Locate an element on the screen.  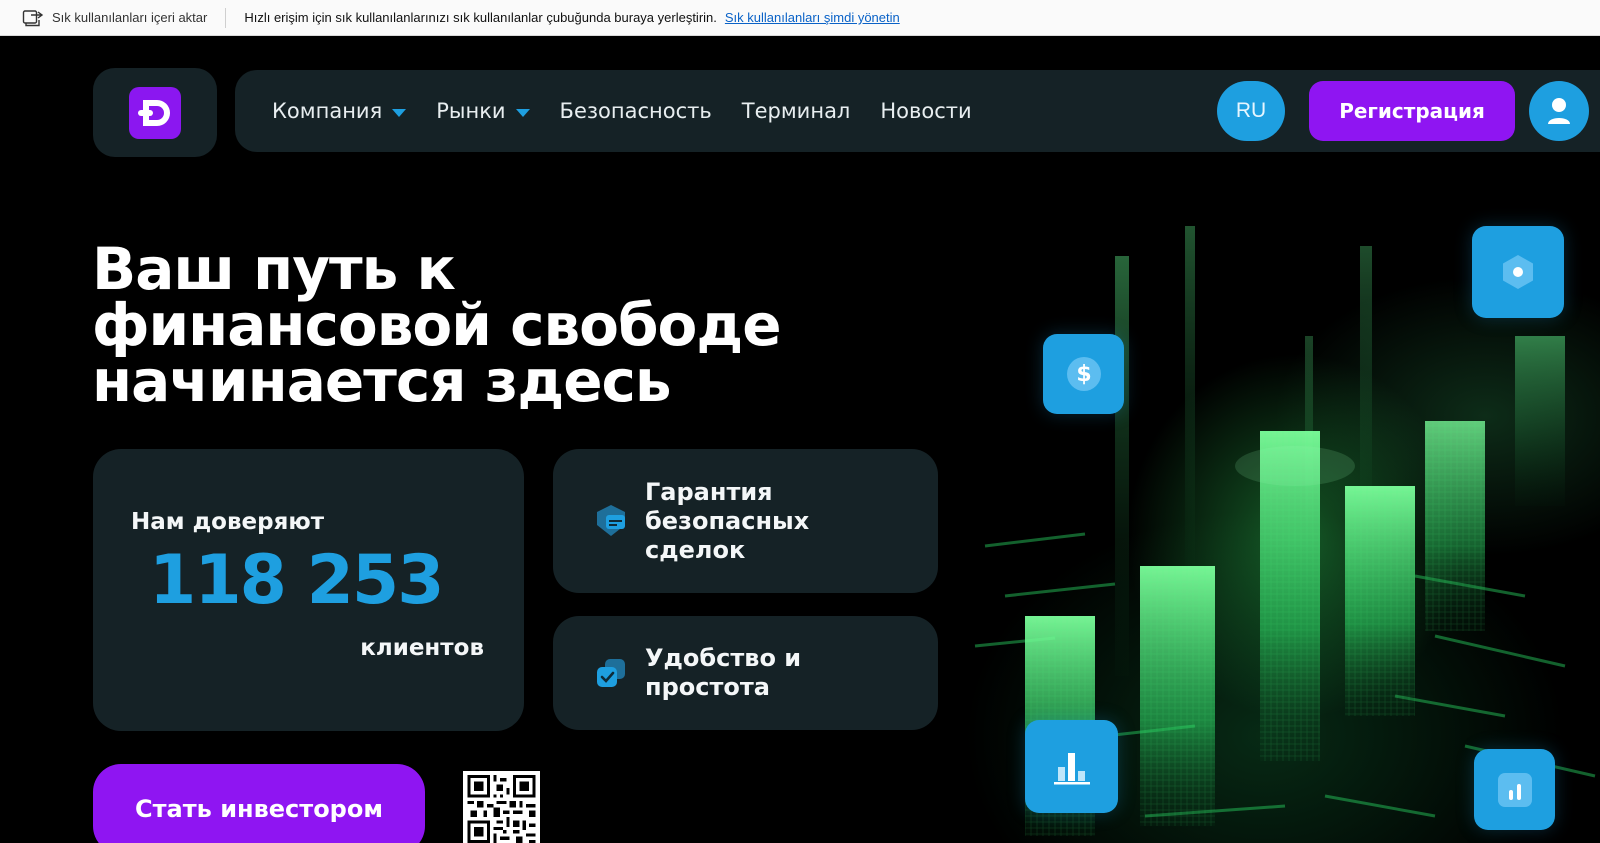
nav-item-label: Новости is located at coordinates (926, 111).